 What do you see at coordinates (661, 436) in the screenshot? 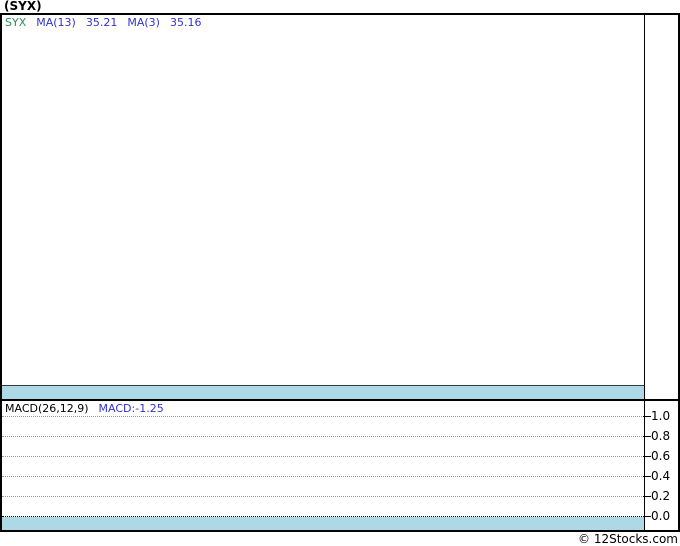
I see `y-tick-label: 0.8` at bounding box center [661, 436].